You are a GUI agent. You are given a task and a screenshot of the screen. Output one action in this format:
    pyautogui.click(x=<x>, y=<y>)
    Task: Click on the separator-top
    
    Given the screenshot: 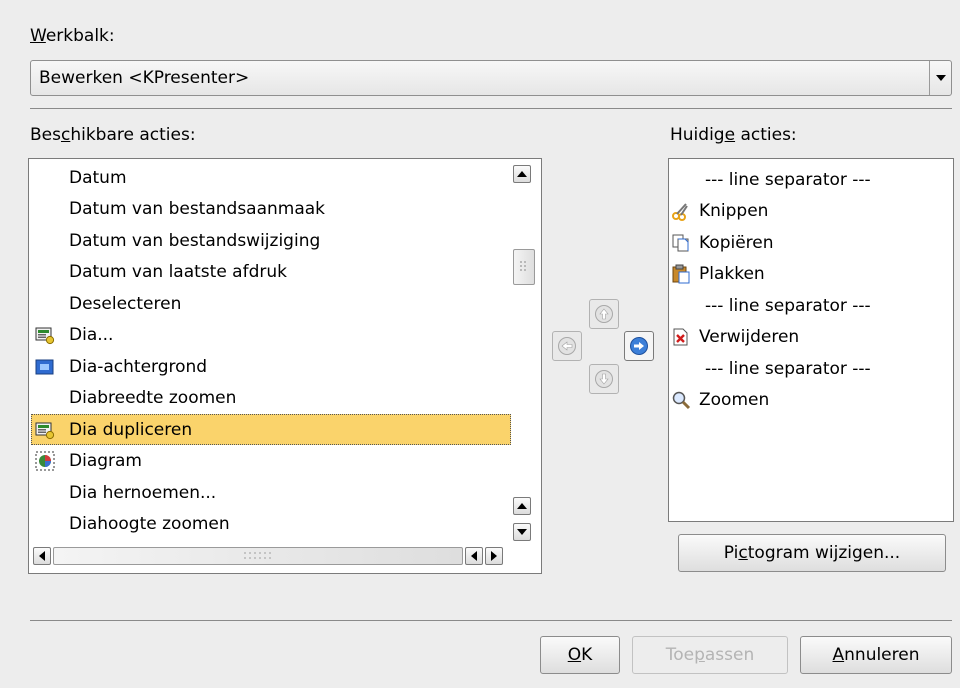 What is the action you would take?
    pyautogui.click(x=491, y=108)
    